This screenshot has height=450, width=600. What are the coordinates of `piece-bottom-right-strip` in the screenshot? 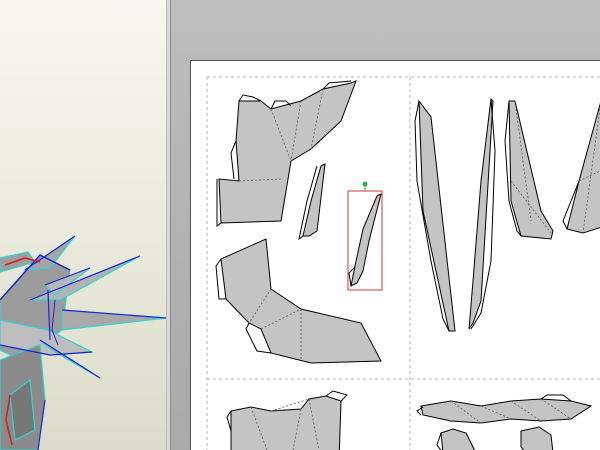 It's located at (504, 409).